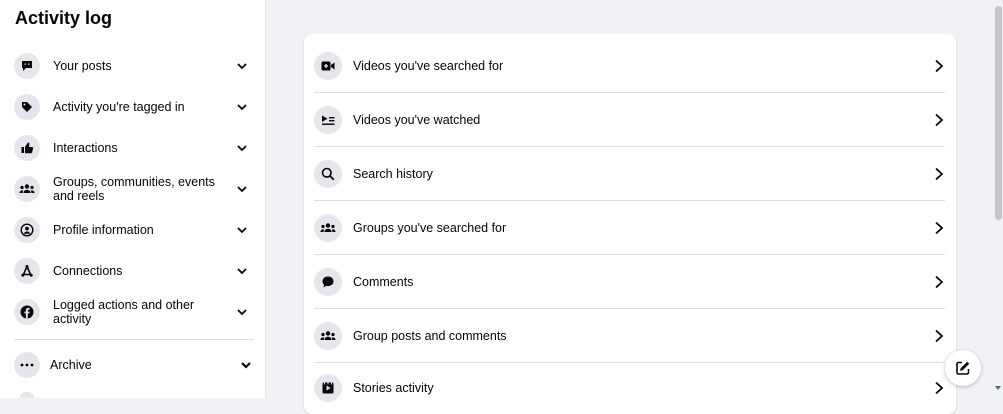  What do you see at coordinates (88, 271) in the screenshot?
I see `sidebar-item-label: Connections` at bounding box center [88, 271].